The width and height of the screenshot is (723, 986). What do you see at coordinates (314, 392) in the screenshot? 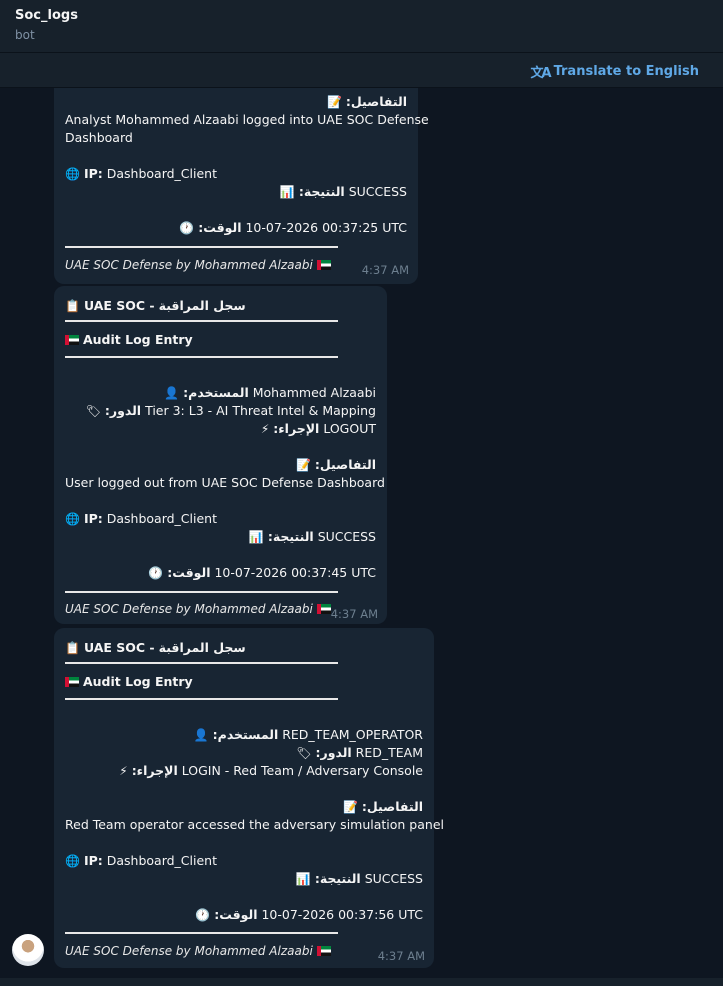
I see `user-value: Mohammed Alzaabi` at bounding box center [314, 392].